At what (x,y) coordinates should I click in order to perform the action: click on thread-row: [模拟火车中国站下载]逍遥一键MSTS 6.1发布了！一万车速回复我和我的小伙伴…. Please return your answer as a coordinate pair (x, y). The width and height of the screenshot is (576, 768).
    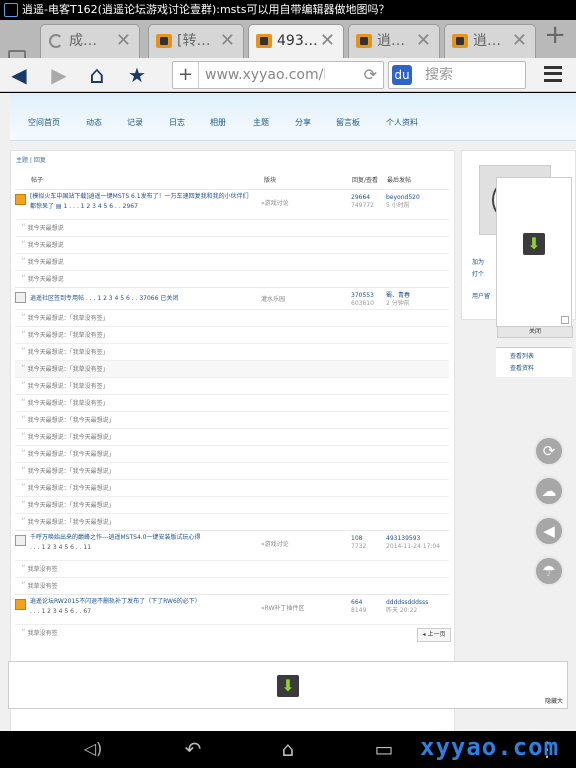
    Looking at the image, I should click on (232, 204).